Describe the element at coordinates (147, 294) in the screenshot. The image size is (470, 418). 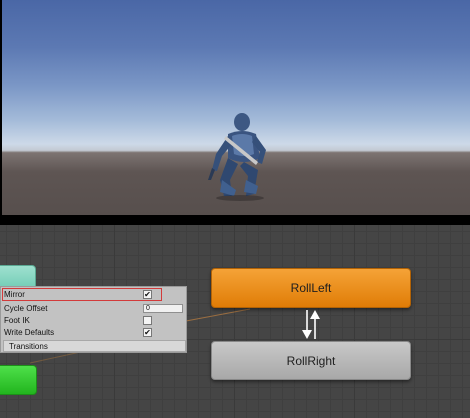
I see `mirror-checkbox: ✔` at that location.